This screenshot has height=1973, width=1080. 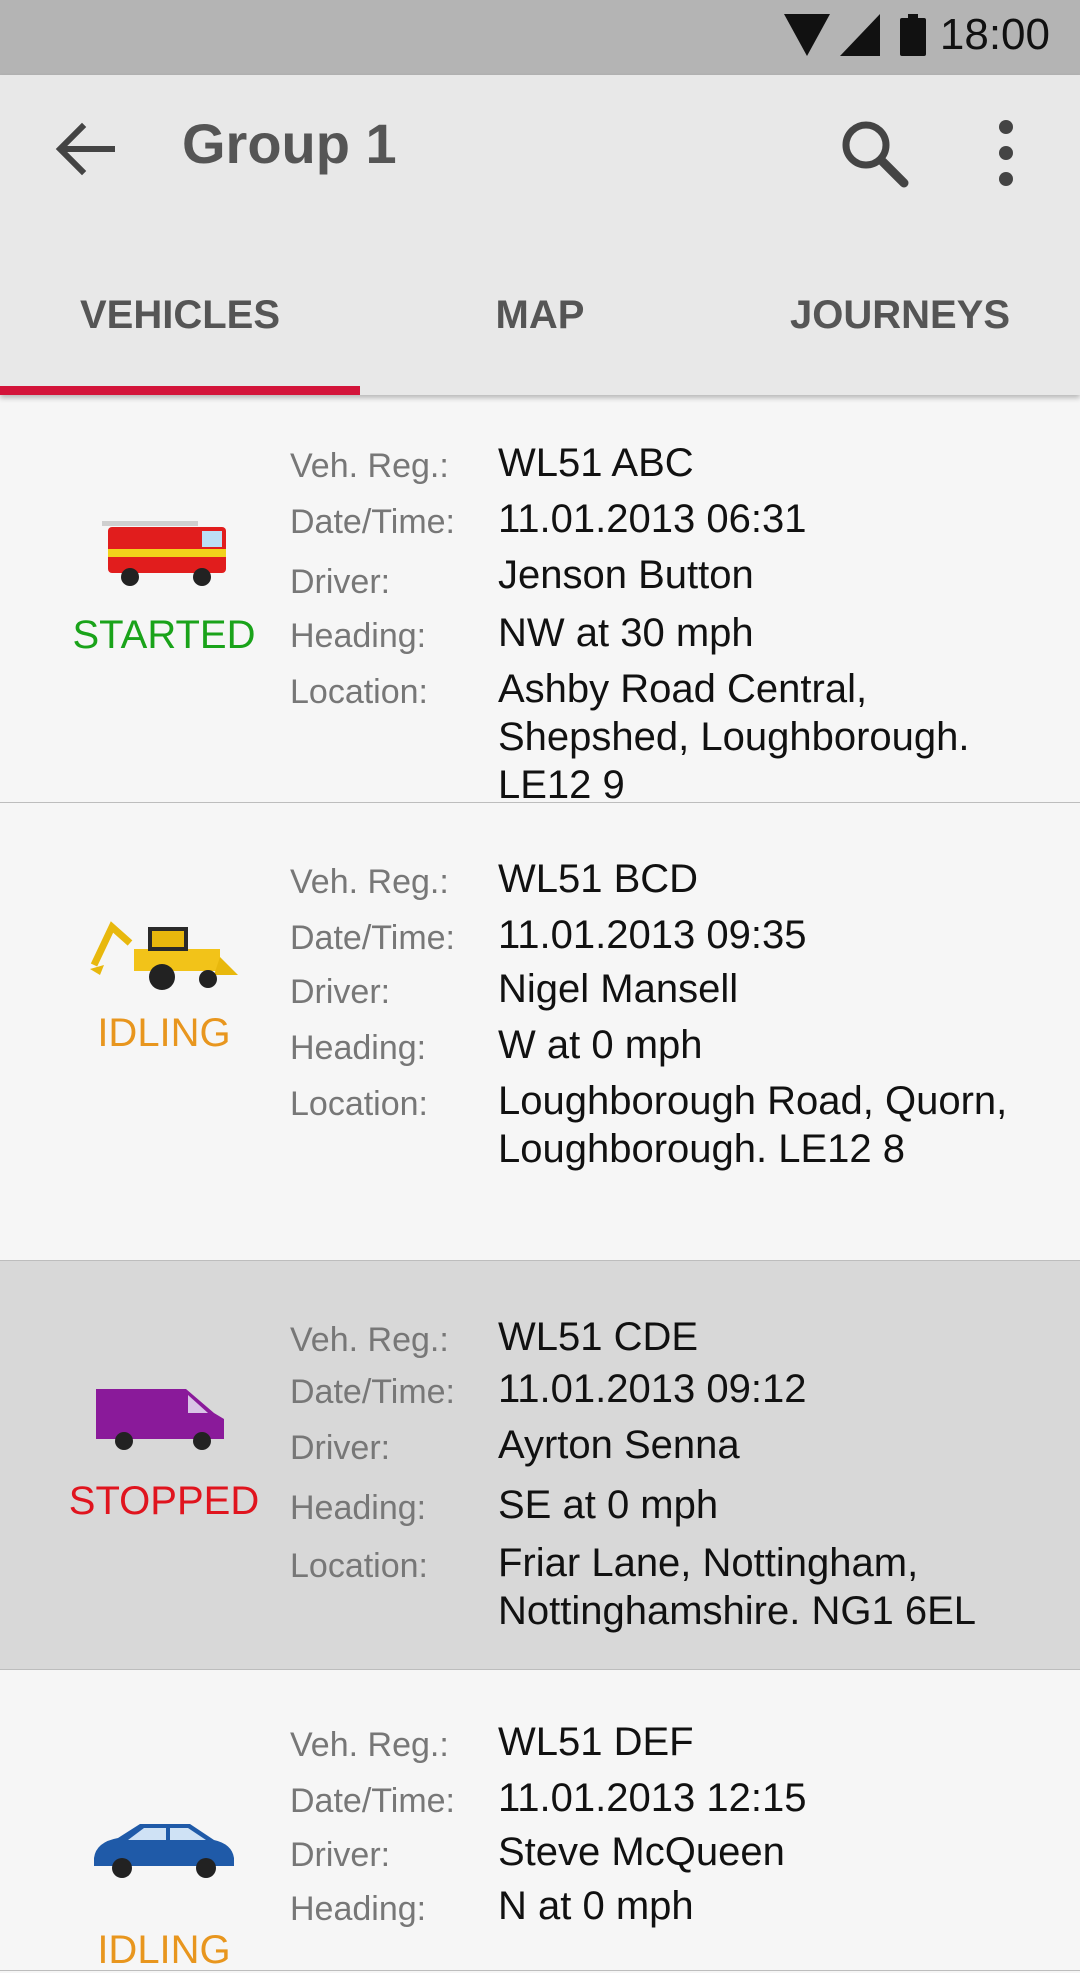 I want to click on search-icon, so click(x=874, y=153).